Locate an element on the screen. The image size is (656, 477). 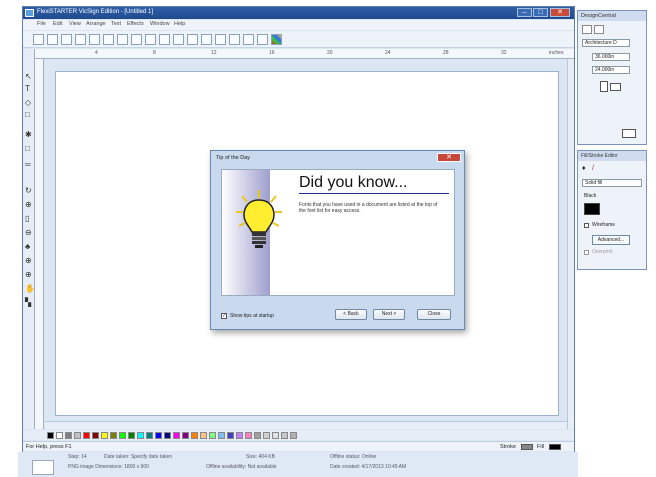
rectangle-tool-icon: □ is located at coordinates (29, 115).